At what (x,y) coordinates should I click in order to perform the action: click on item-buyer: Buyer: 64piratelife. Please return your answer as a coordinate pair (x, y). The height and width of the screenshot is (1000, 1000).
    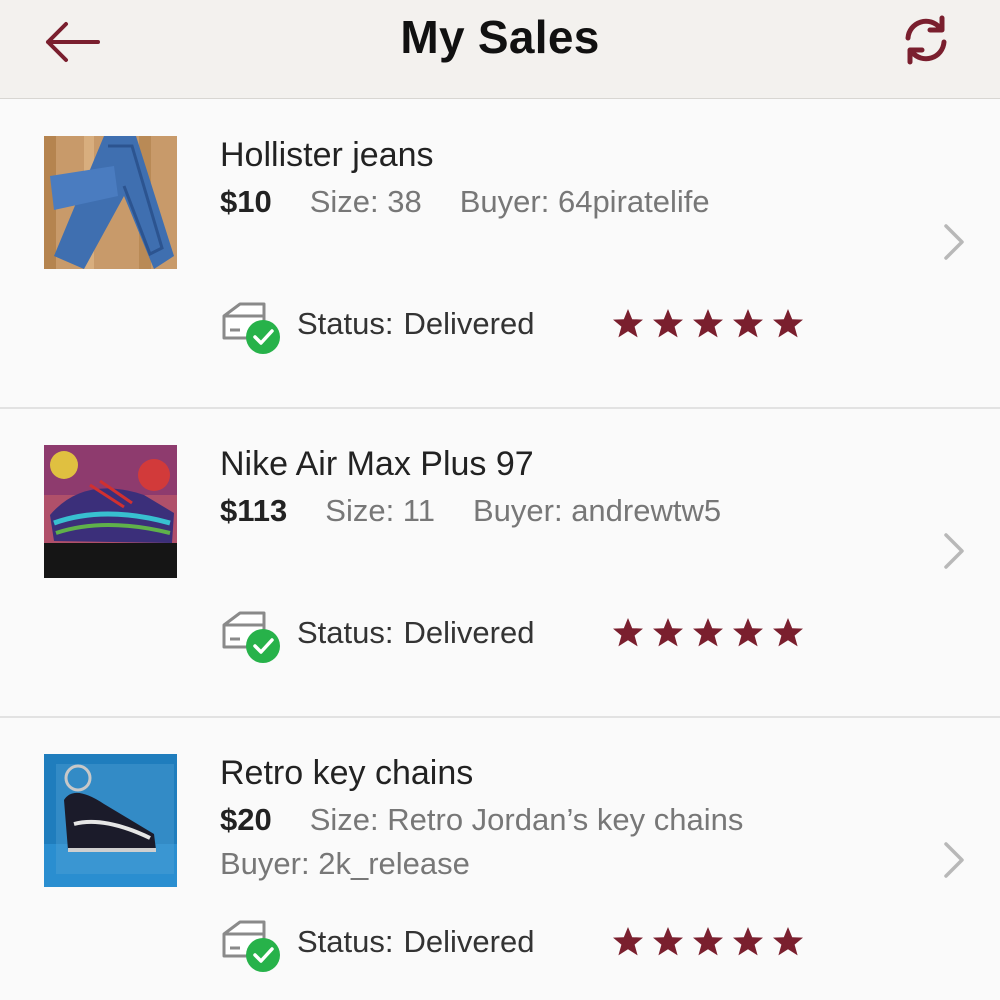
    Looking at the image, I should click on (584, 201).